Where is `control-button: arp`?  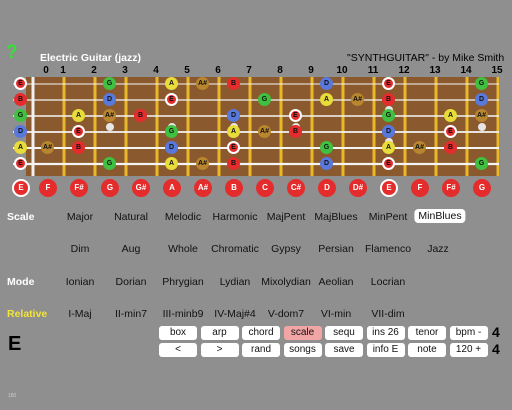 control-button: arp is located at coordinates (219, 333).